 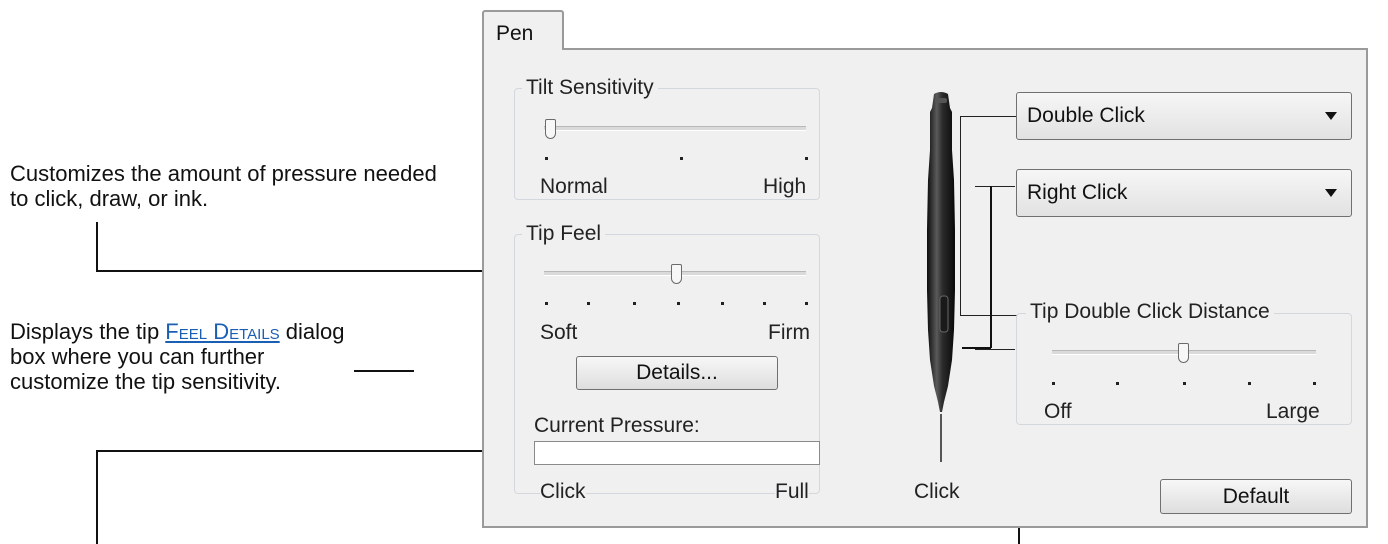 What do you see at coordinates (309, 451) in the screenshot?
I see `pressure-leader-horizontal` at bounding box center [309, 451].